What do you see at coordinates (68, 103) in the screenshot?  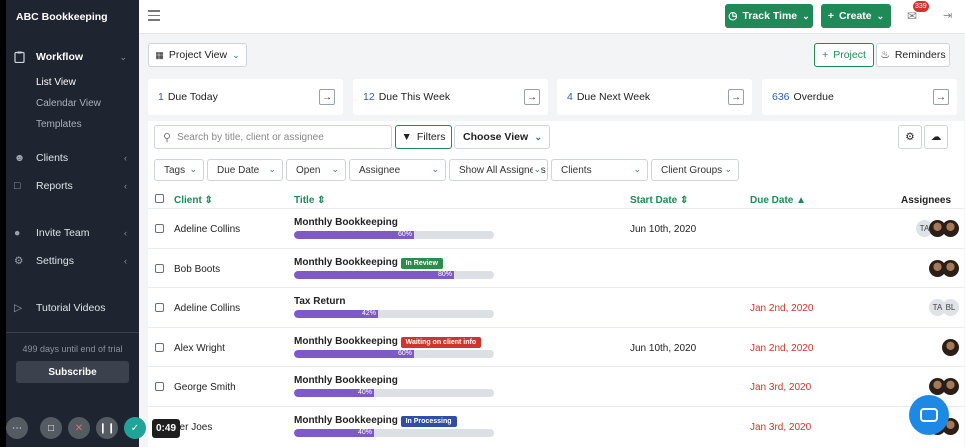 I see `sidebar-subitem-calendar-view: Calendar View` at bounding box center [68, 103].